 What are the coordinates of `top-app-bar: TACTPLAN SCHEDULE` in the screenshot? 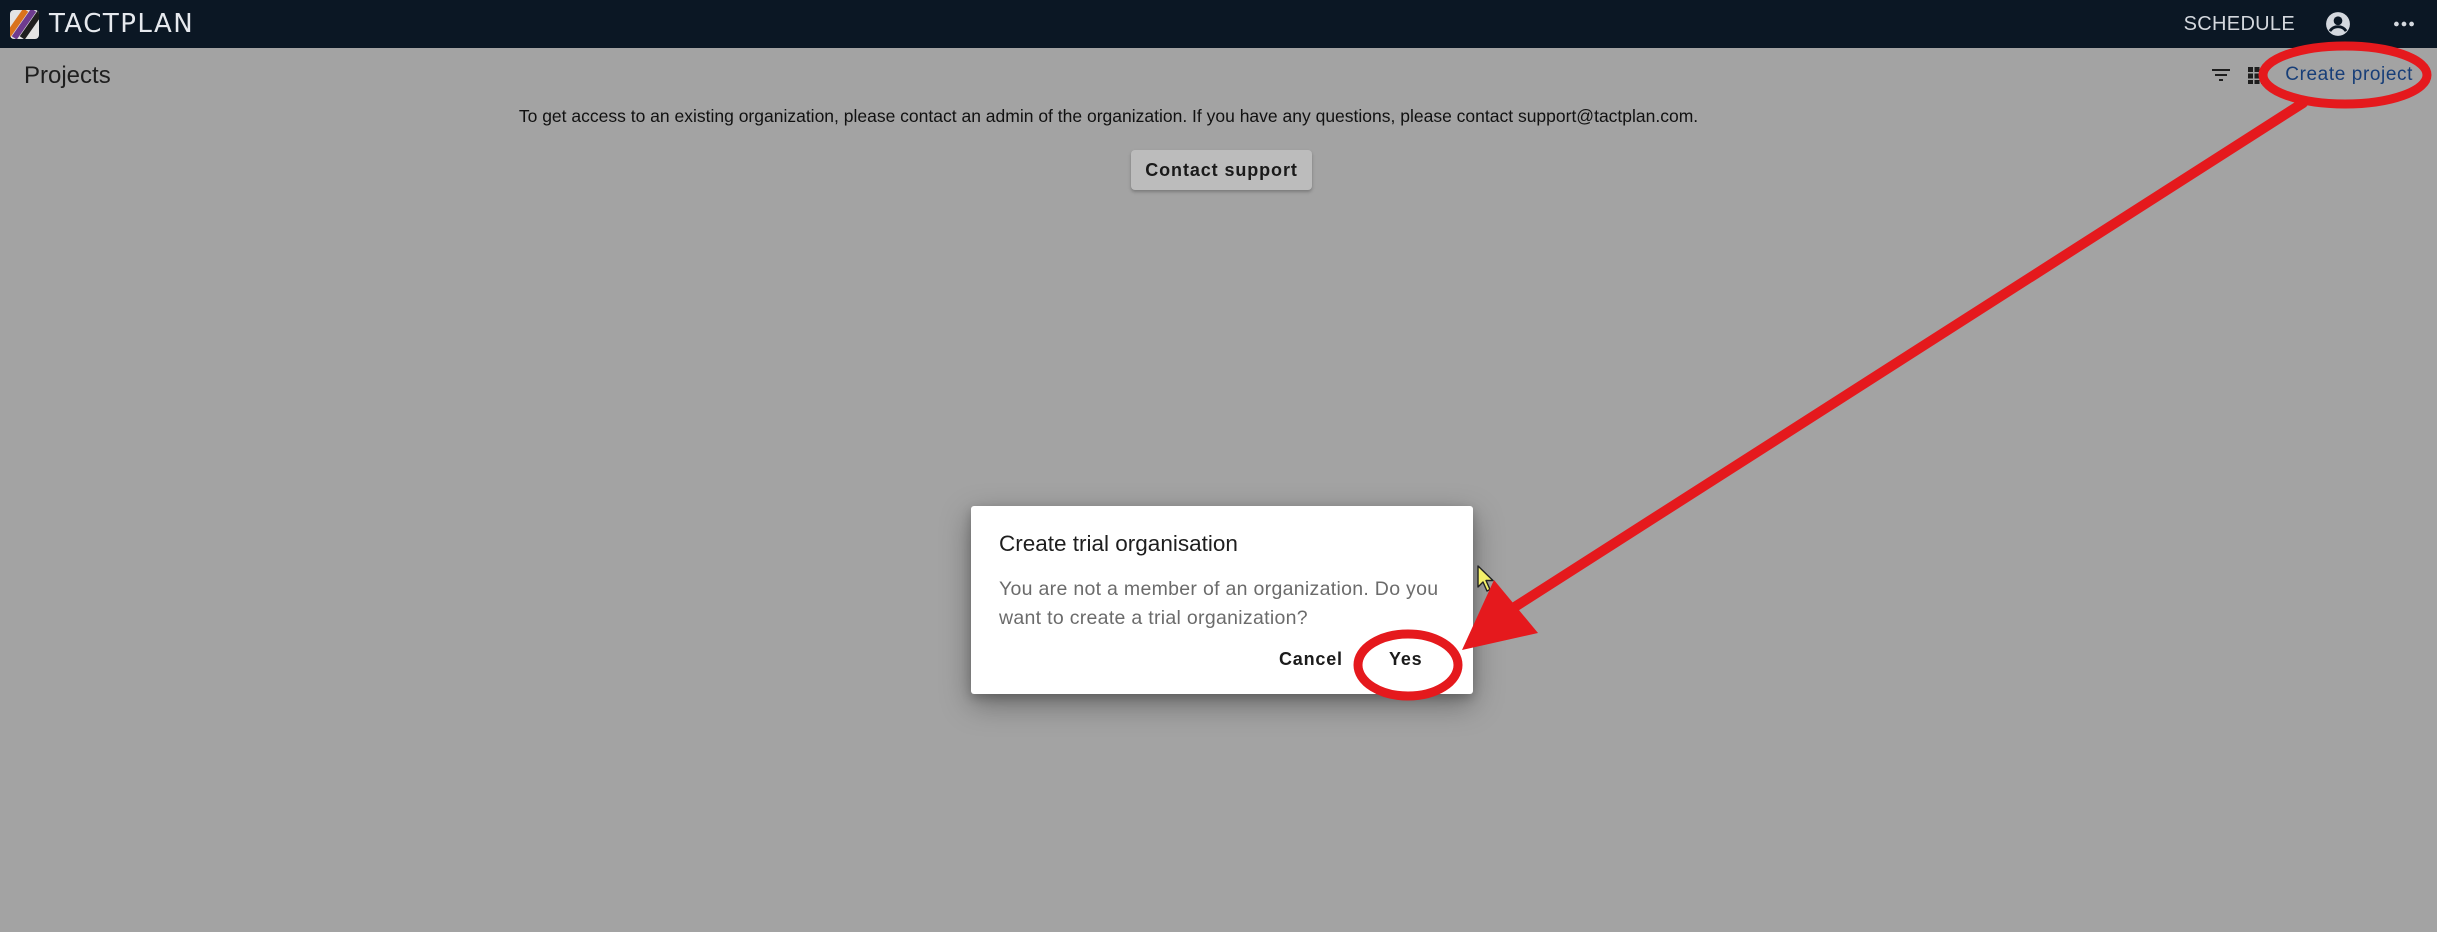 It's located at (1218, 24).